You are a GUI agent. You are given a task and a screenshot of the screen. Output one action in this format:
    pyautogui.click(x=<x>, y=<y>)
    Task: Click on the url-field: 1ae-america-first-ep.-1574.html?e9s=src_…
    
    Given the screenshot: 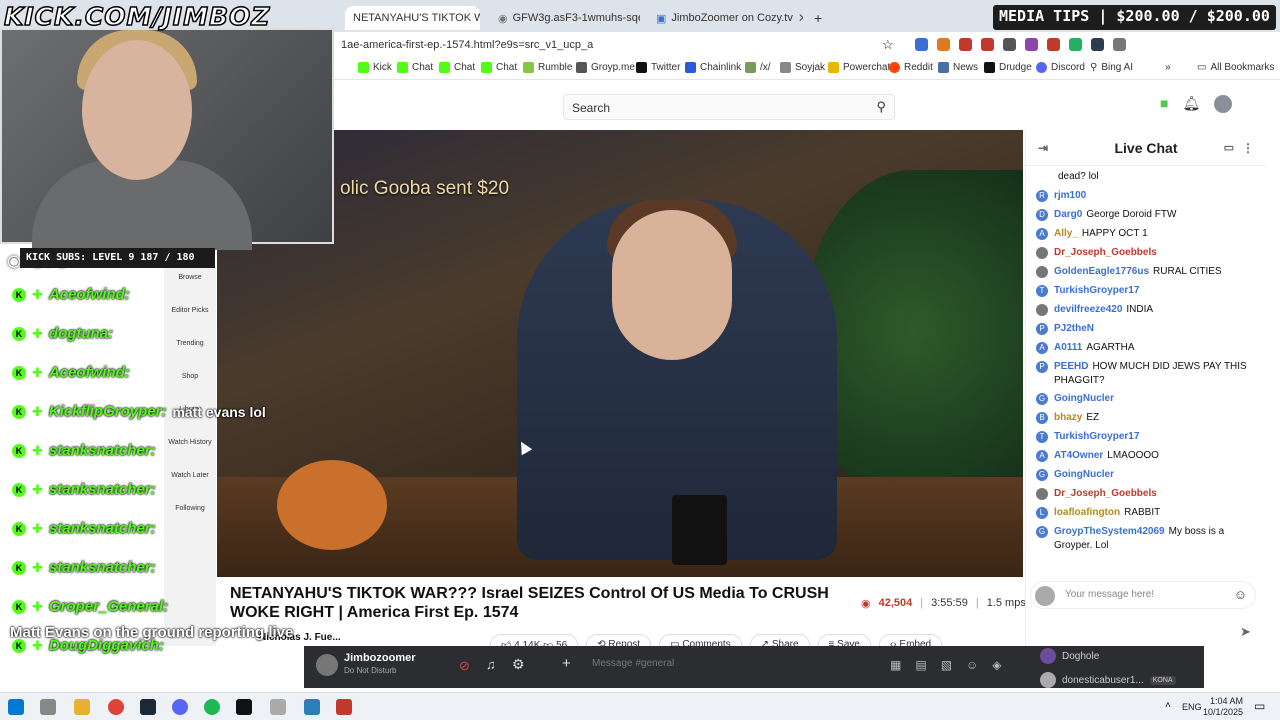 What is the action you would take?
    pyautogui.click(x=467, y=45)
    